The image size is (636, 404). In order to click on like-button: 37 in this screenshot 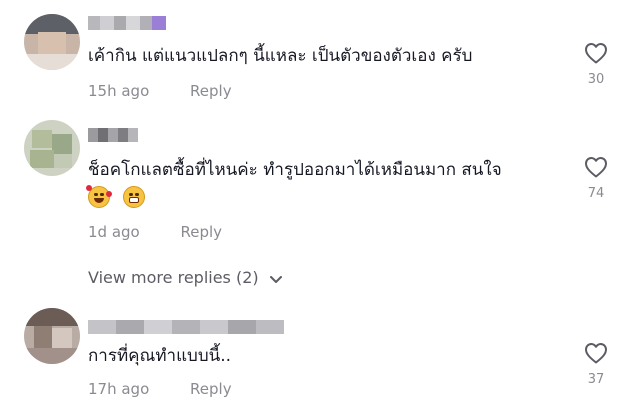, I will do `click(596, 364)`.